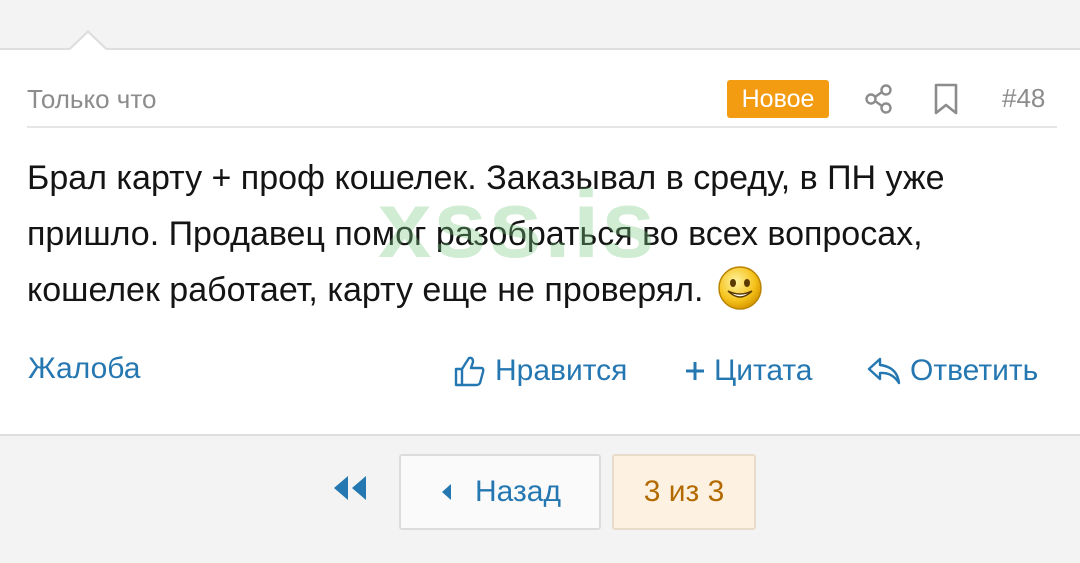 Image resolution: width=1080 pixels, height=563 pixels. What do you see at coordinates (84, 369) in the screenshot?
I see `report-link: Жалоба` at bounding box center [84, 369].